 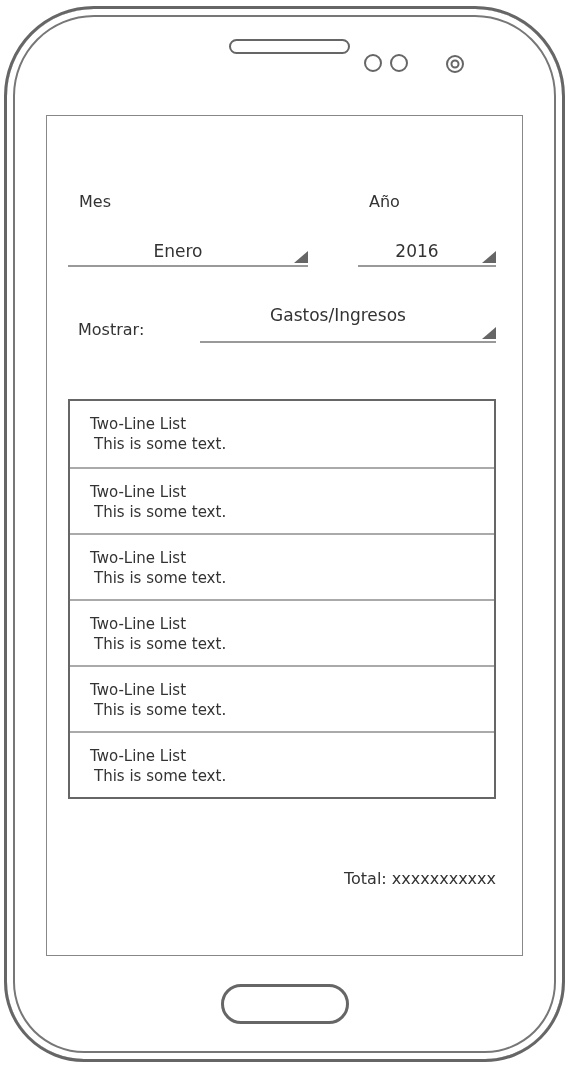 What do you see at coordinates (284, 1003) in the screenshot?
I see `home-button` at bounding box center [284, 1003].